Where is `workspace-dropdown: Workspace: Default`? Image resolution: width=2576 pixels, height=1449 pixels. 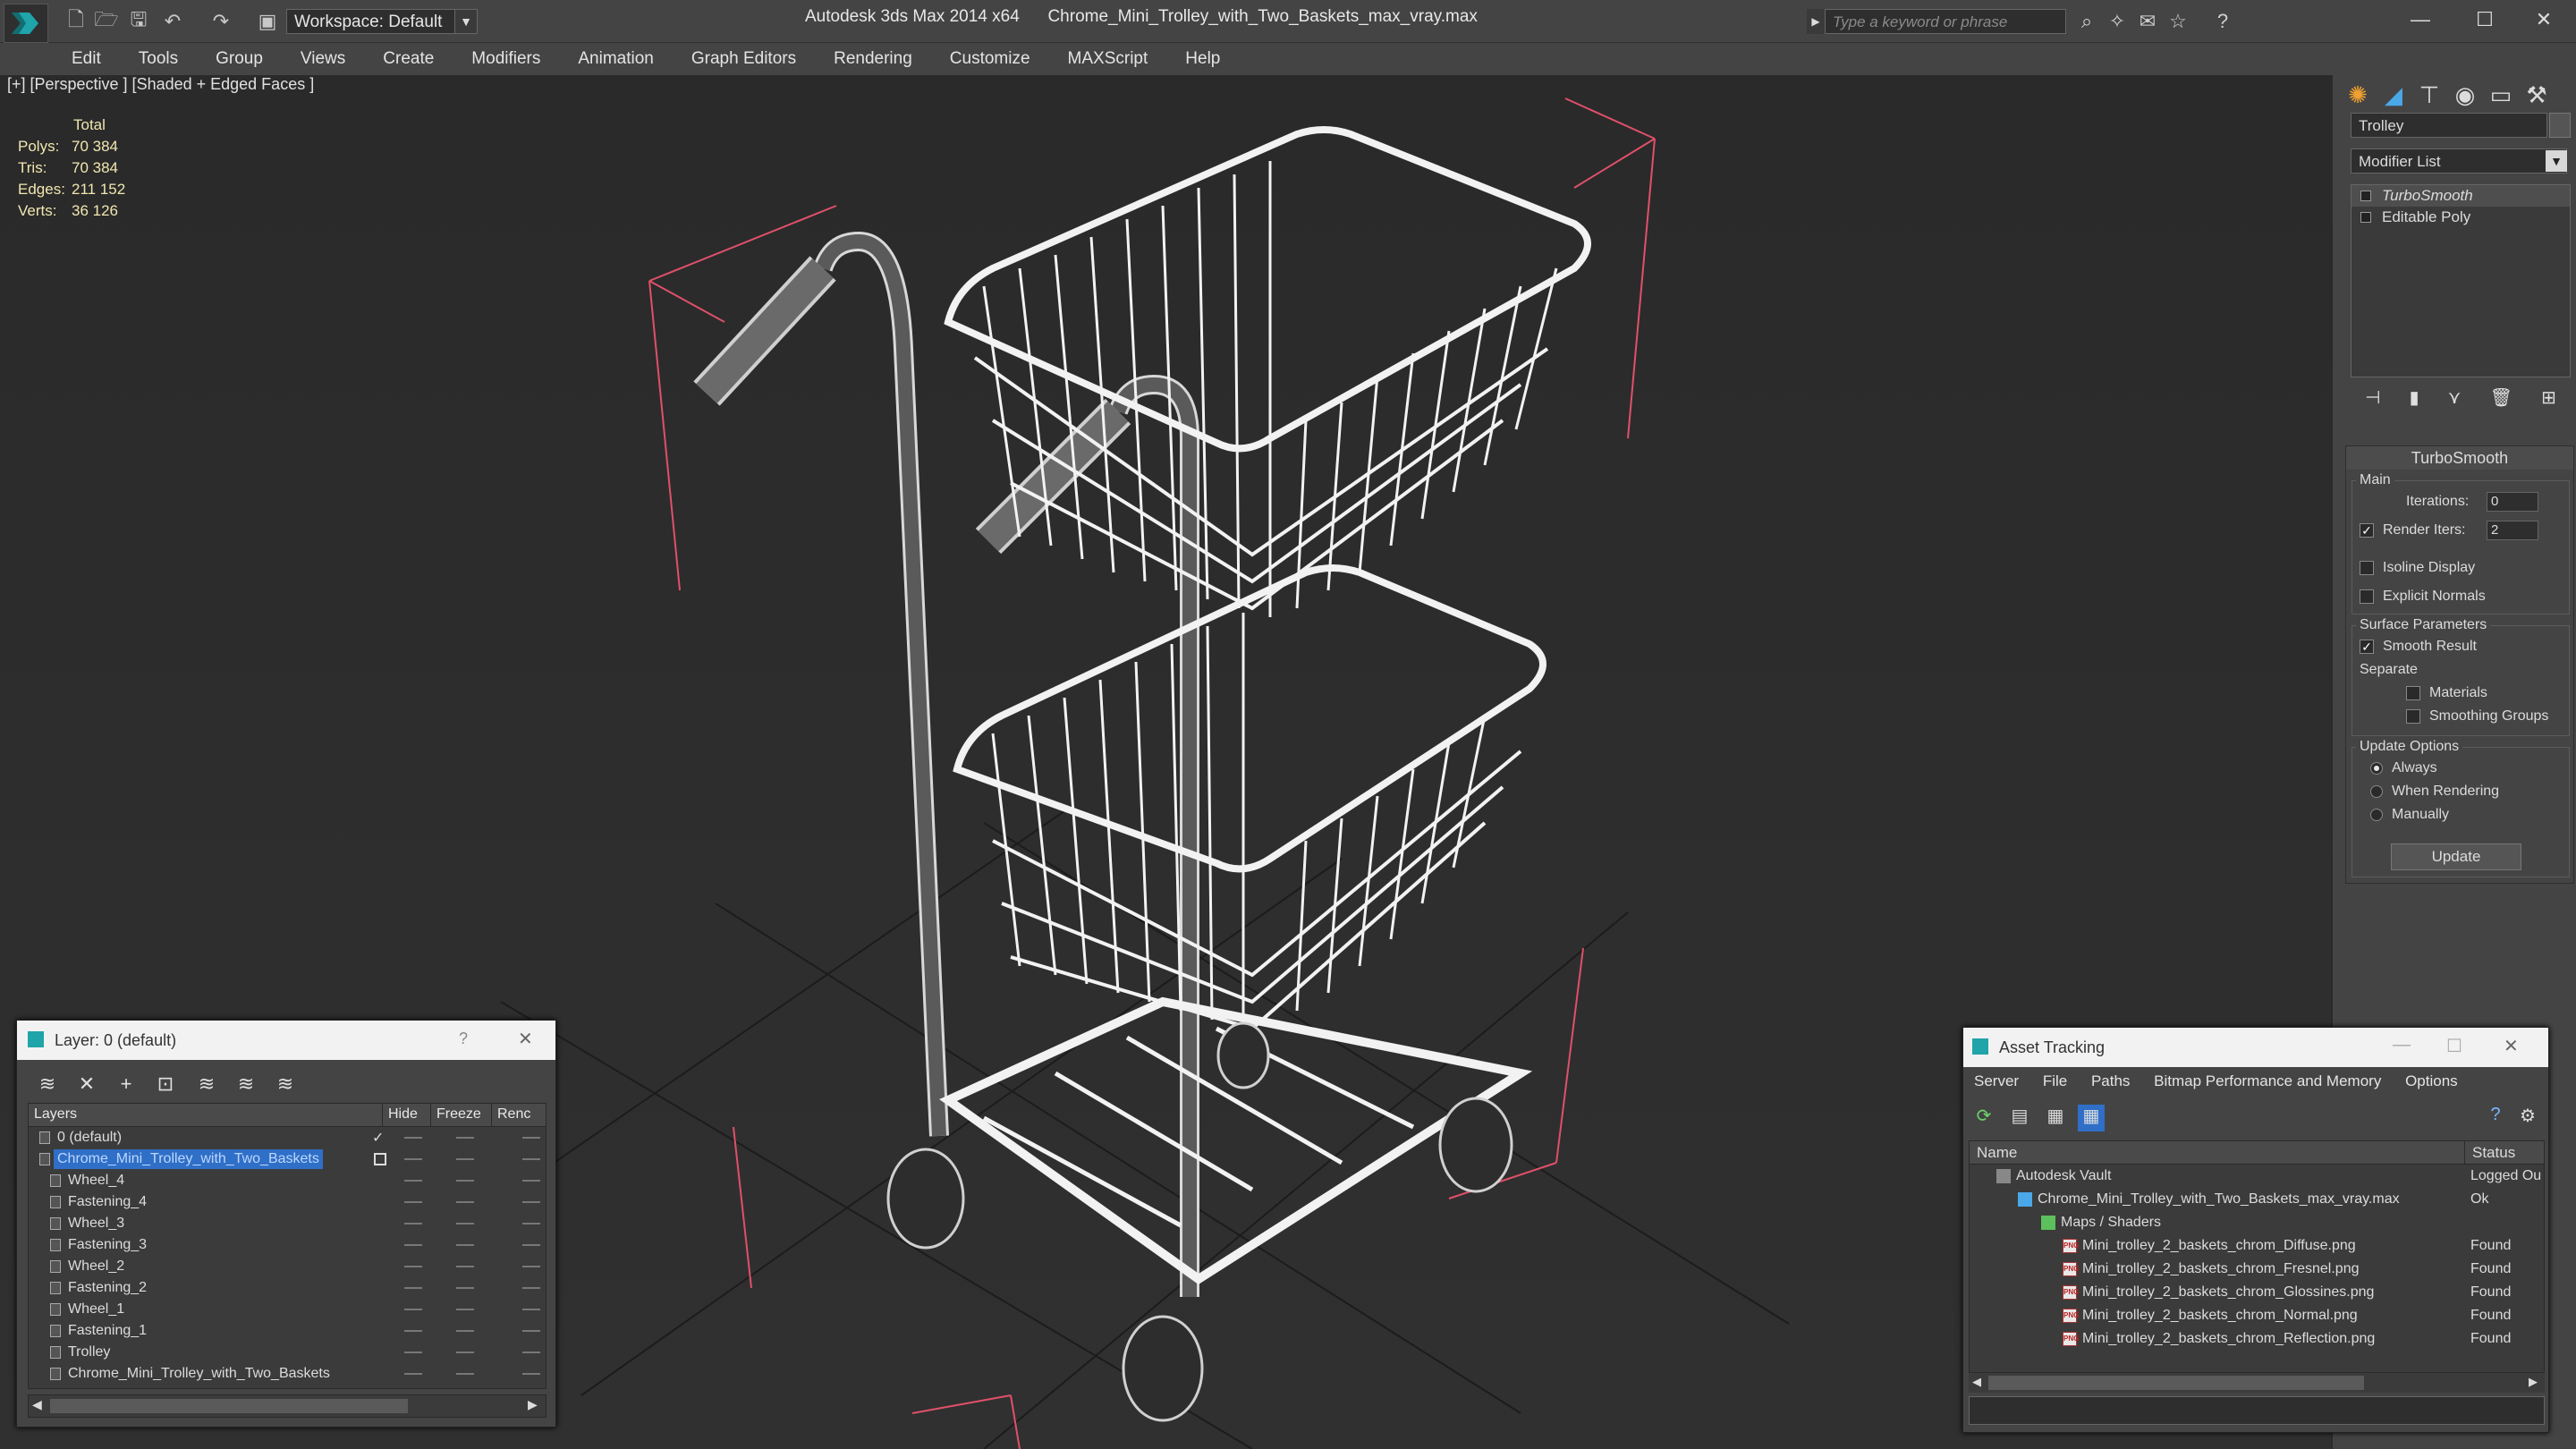 workspace-dropdown: Workspace: Default is located at coordinates (371, 21).